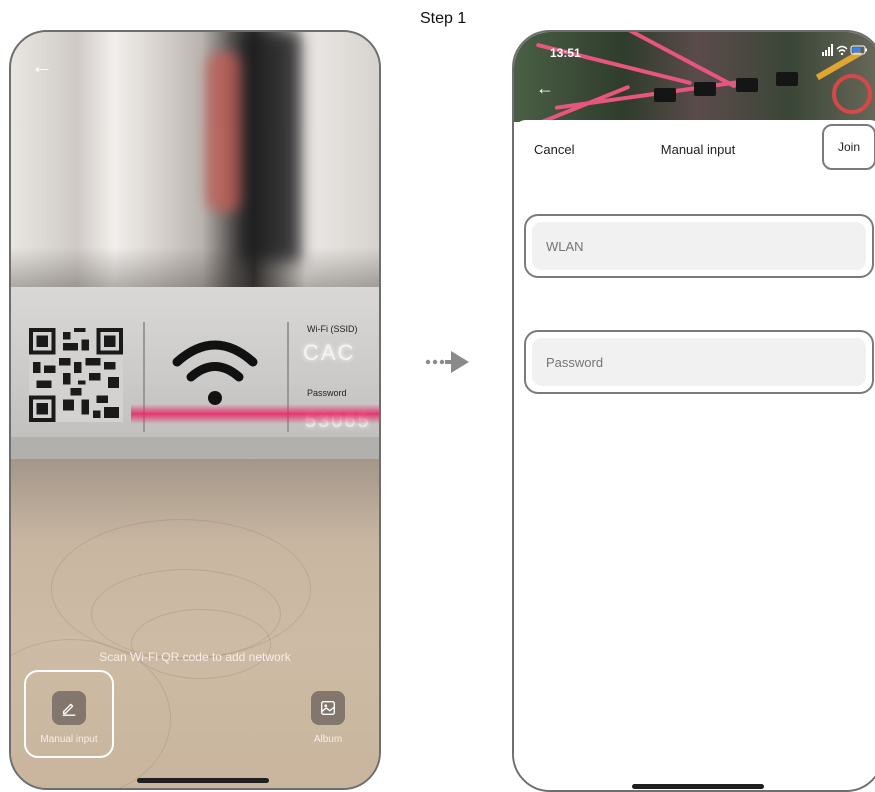  Describe the element at coordinates (215, 372) in the screenshot. I see `wifi-icon` at that location.